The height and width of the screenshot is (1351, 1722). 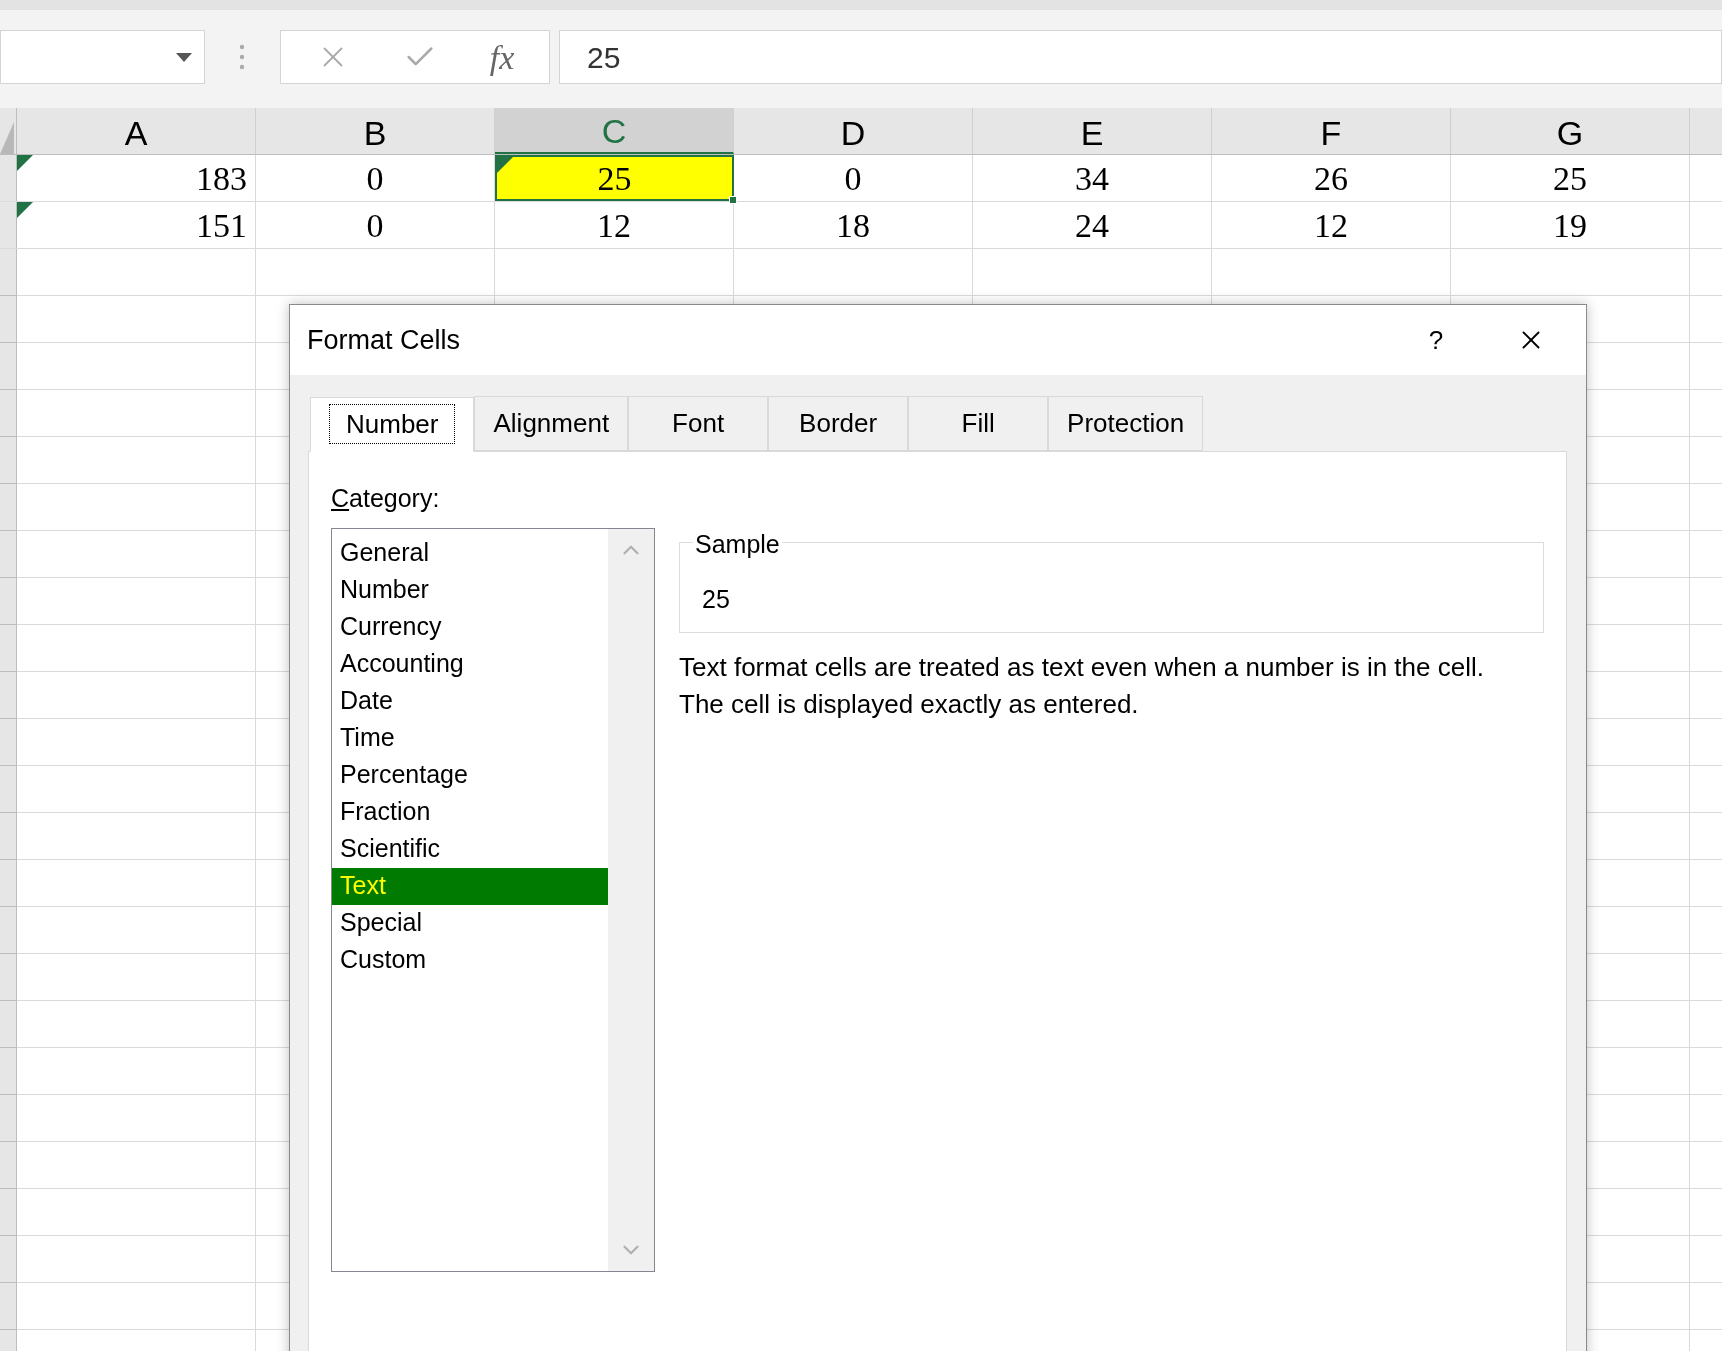 What do you see at coordinates (978, 423) in the screenshot?
I see `tab: Fill` at bounding box center [978, 423].